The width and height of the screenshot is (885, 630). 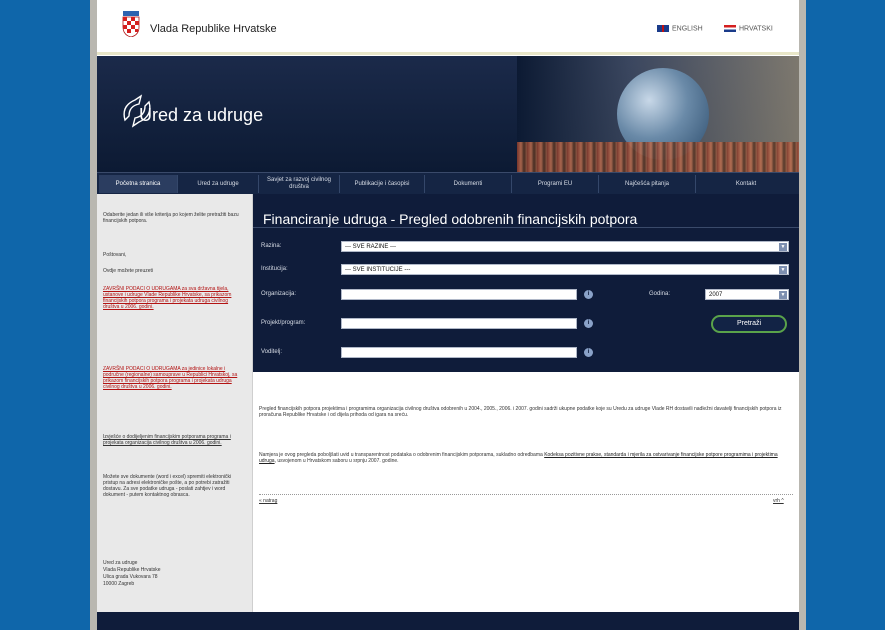 What do you see at coordinates (526, 227) in the screenshot?
I see `title-divider` at bounding box center [526, 227].